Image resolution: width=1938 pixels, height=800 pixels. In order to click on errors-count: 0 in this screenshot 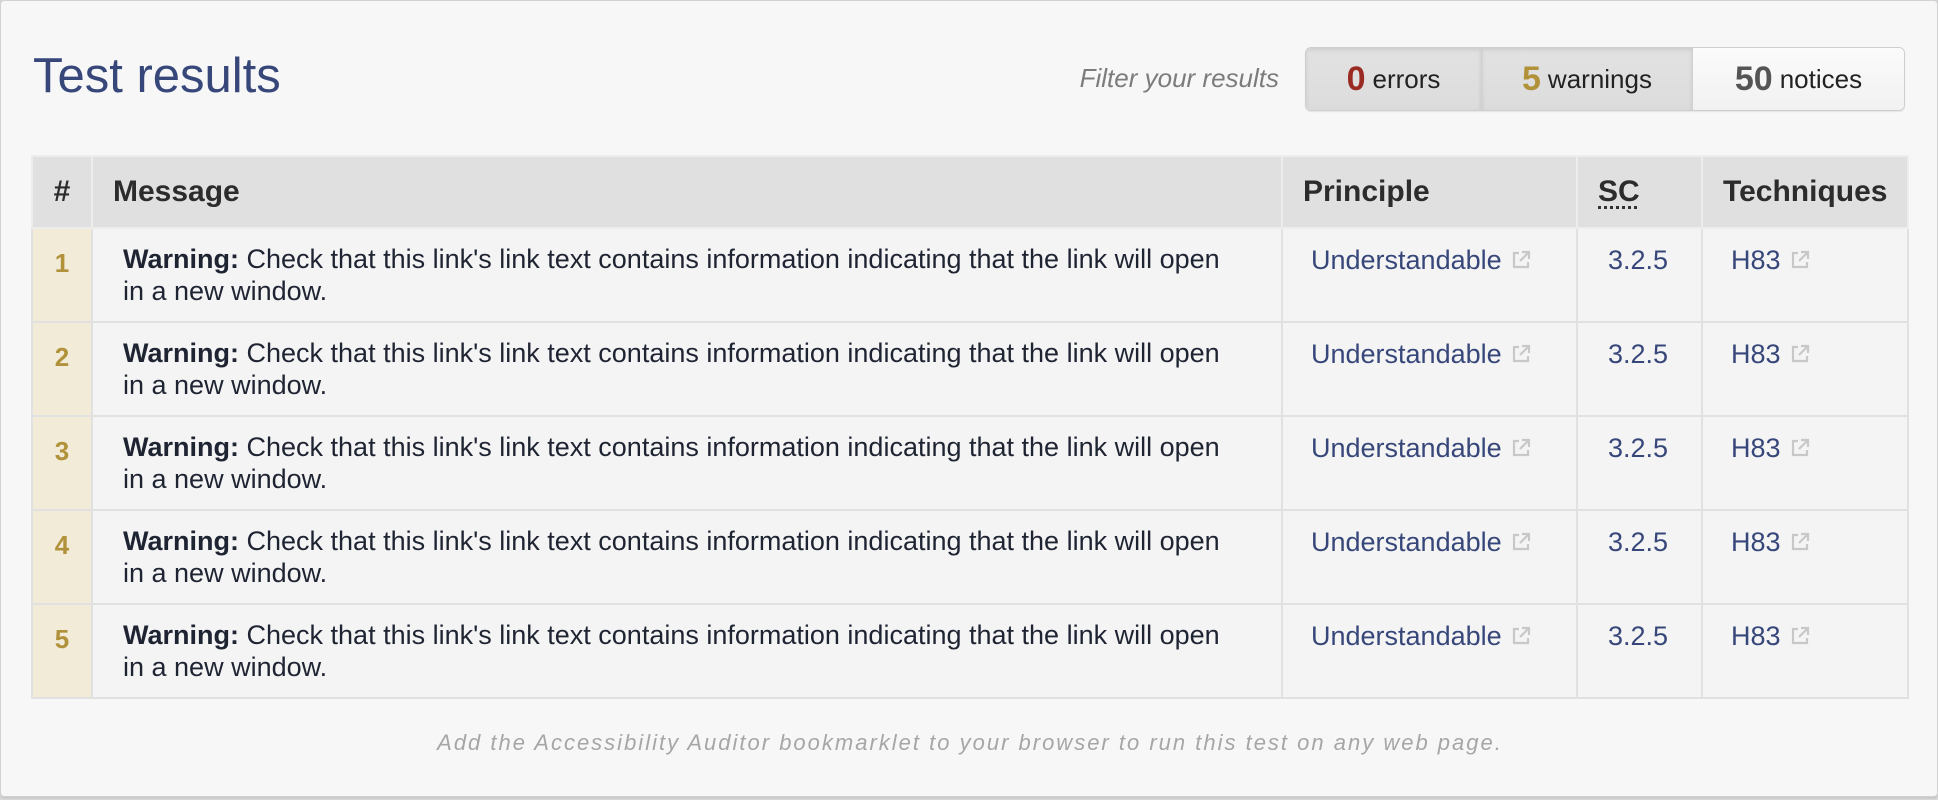, I will do `click(1356, 78)`.